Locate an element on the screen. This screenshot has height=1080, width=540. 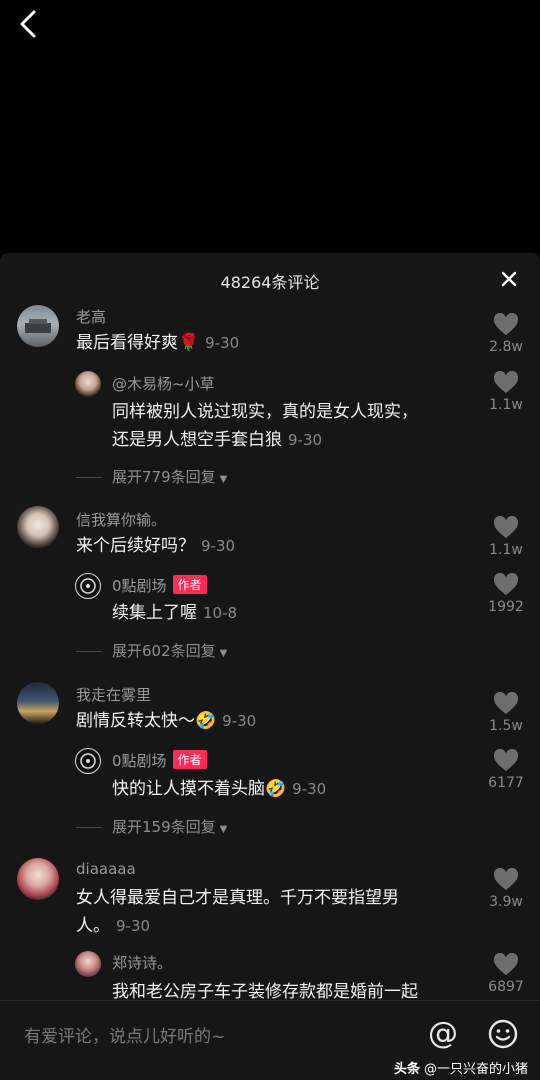
comment-body: 剧情反转太快～🤣 is located at coordinates (146, 721).